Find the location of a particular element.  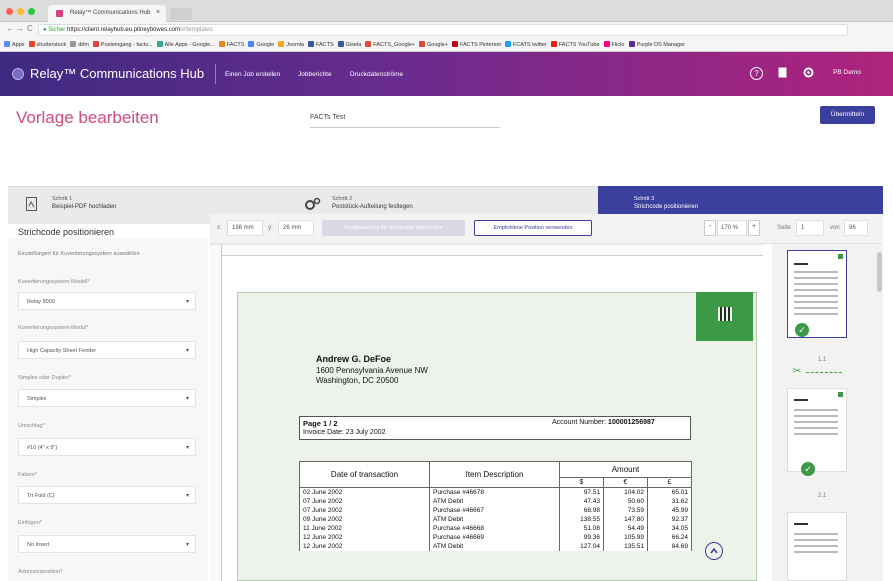

reload-icon: C is located at coordinates (30, 28).